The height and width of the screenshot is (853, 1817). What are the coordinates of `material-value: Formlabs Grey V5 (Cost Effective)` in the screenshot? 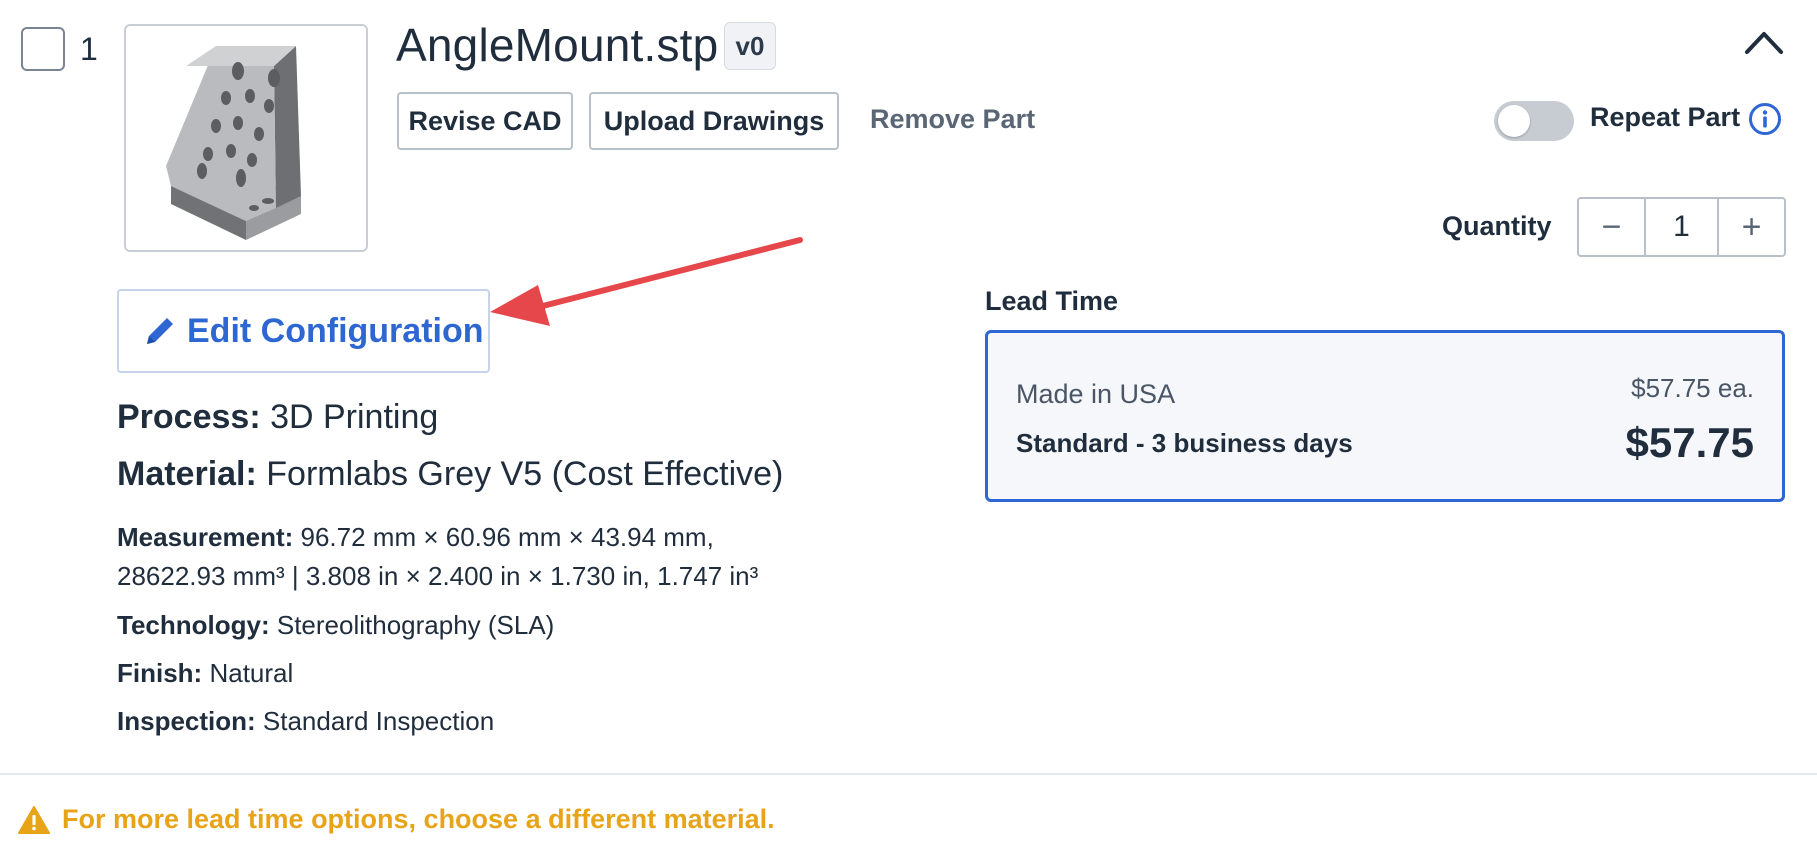 It's located at (525, 474).